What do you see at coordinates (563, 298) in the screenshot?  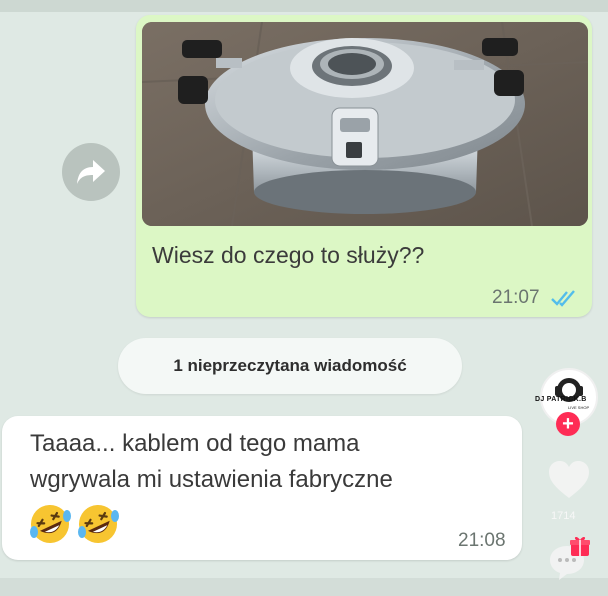 I see `double-check-icon` at bounding box center [563, 298].